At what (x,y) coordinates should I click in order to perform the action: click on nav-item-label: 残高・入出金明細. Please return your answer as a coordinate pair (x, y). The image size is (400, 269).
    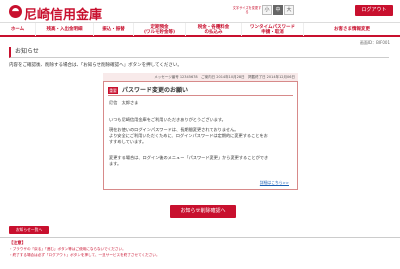
    Looking at the image, I should click on (64, 29).